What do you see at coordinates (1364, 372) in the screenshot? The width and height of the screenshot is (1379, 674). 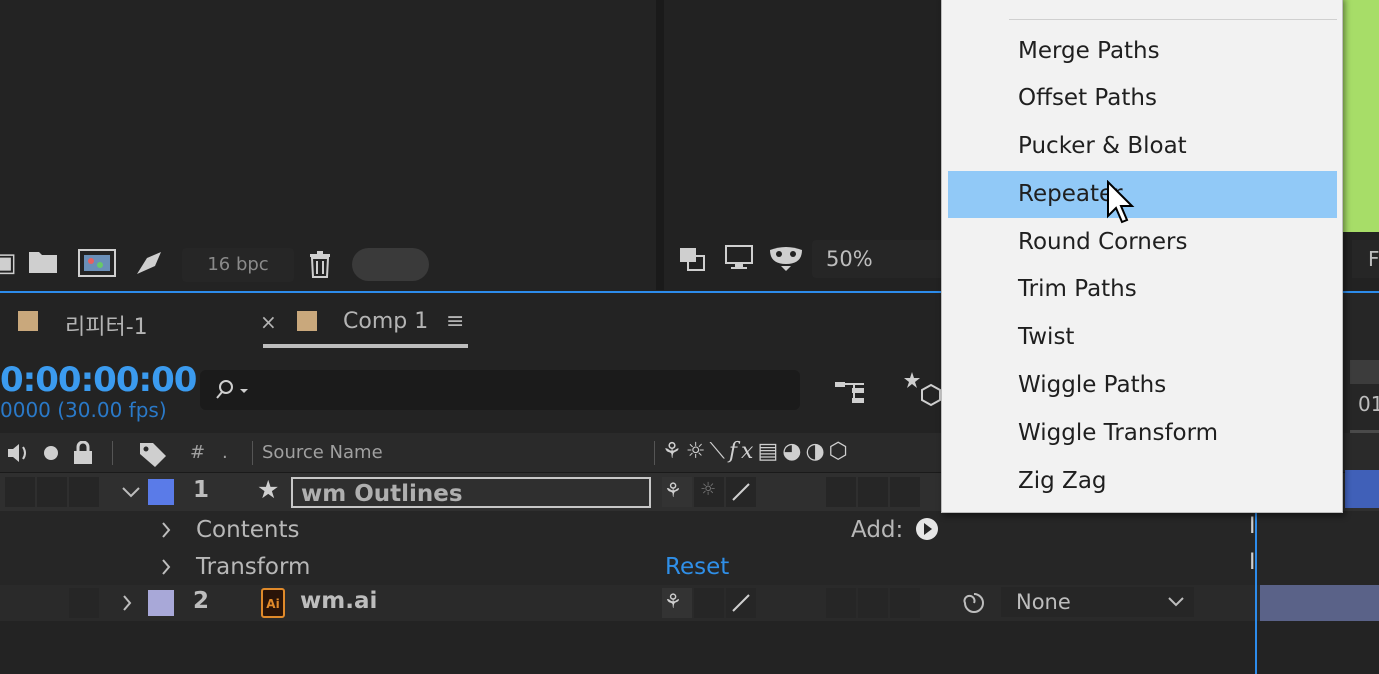 I see `time-ruler` at bounding box center [1364, 372].